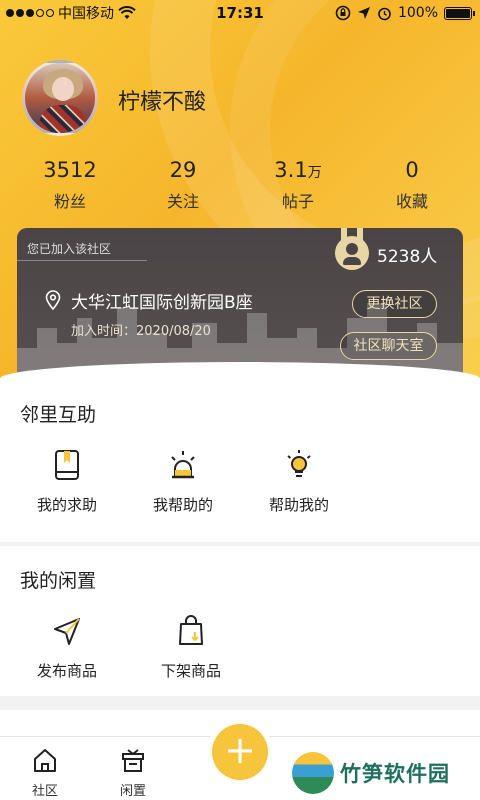 This screenshot has width=480, height=800. What do you see at coordinates (412, 170) in the screenshot?
I see `stat-value: 0` at bounding box center [412, 170].